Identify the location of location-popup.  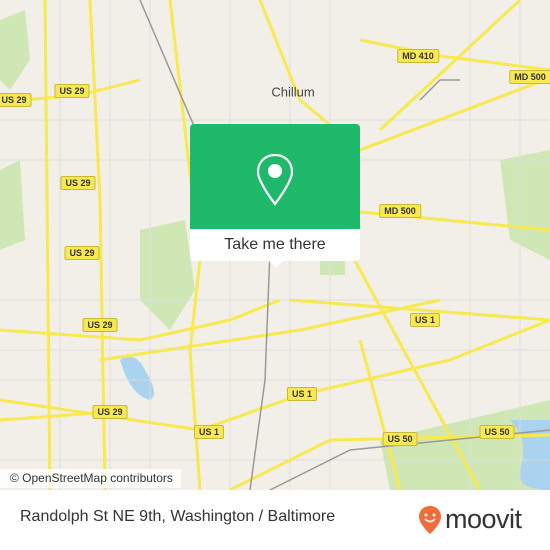
(275, 179).